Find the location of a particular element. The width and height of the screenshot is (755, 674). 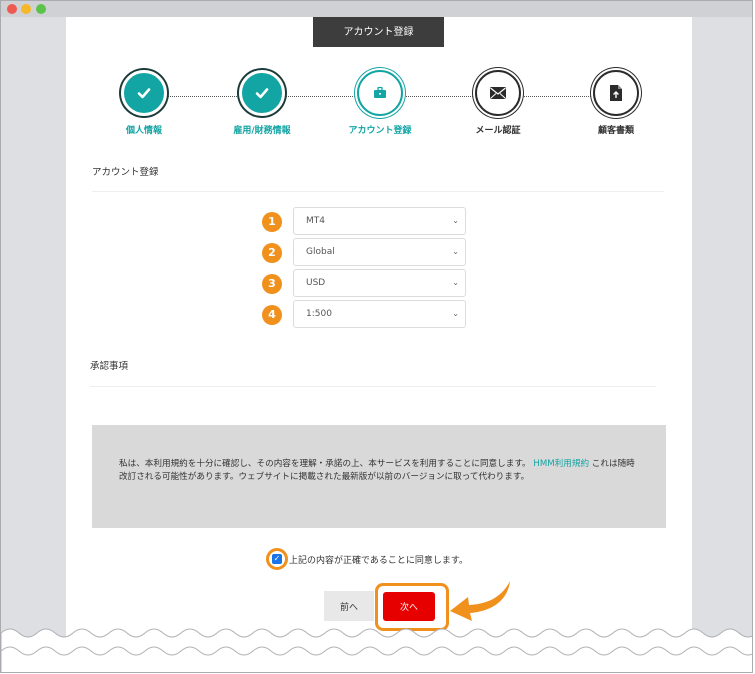

step-client-documents: 顧客書類 is located at coordinates (616, 103).